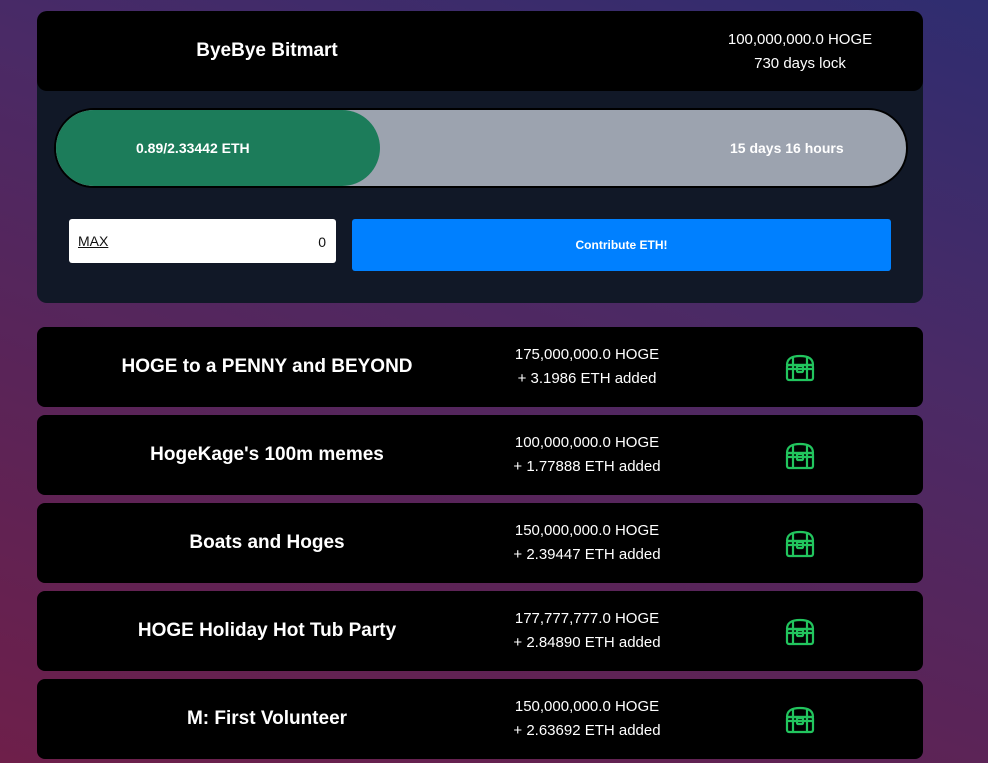 The height and width of the screenshot is (763, 988). Describe the element at coordinates (267, 454) in the screenshot. I see `campaign-title: HogeKage's 100m memes` at that location.